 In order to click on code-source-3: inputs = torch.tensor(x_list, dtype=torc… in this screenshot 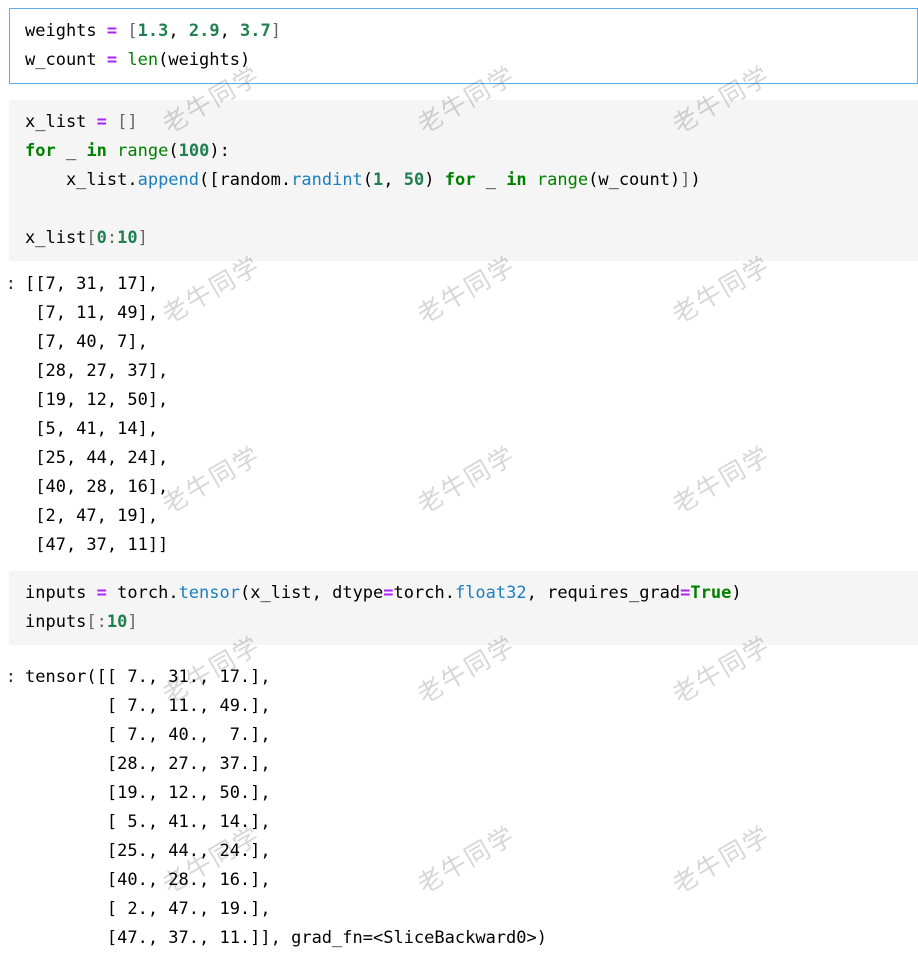, I will do `click(471, 608)`.